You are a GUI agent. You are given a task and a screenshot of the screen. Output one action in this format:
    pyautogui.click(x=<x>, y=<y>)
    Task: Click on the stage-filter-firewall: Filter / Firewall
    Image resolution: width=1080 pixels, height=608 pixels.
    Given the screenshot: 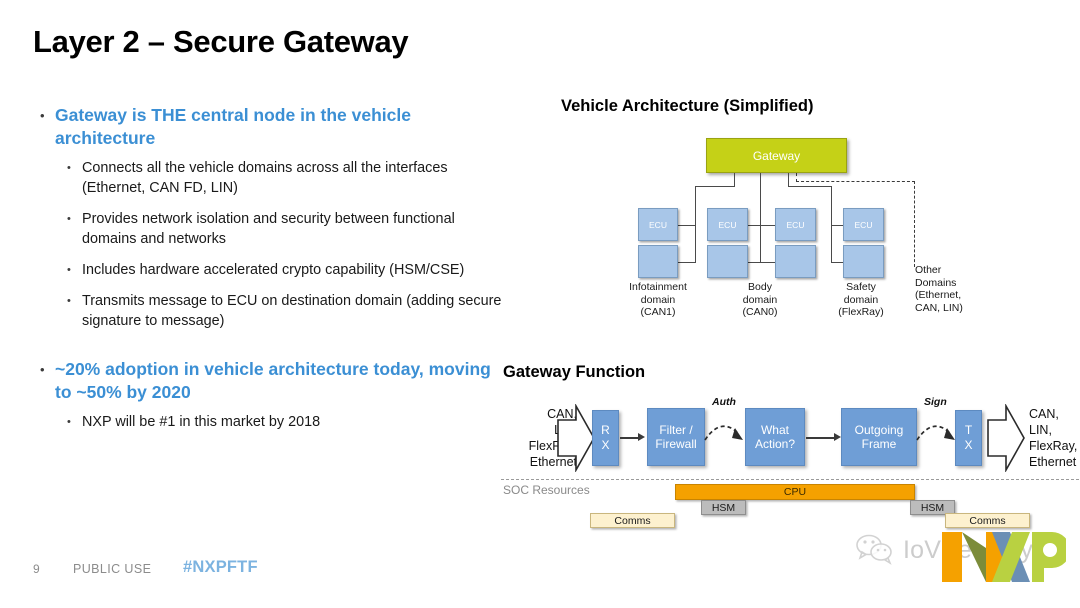 What is the action you would take?
    pyautogui.click(x=676, y=437)
    